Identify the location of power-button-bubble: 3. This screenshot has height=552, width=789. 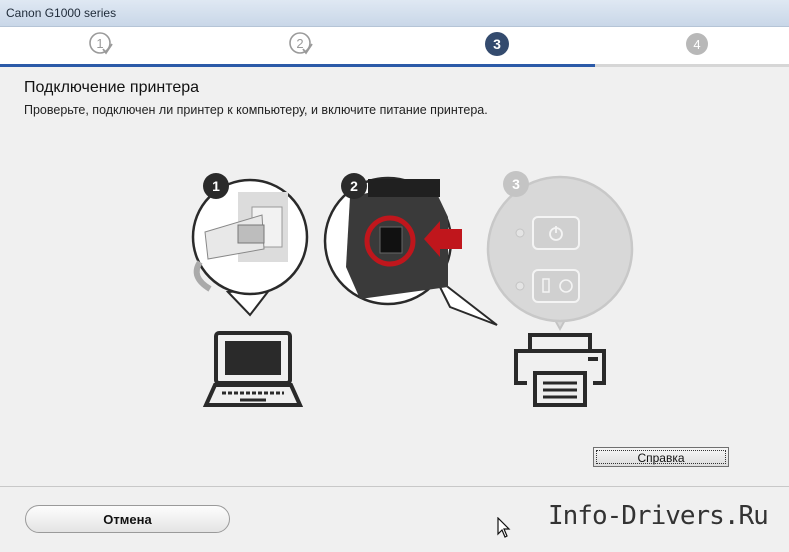
(560, 251).